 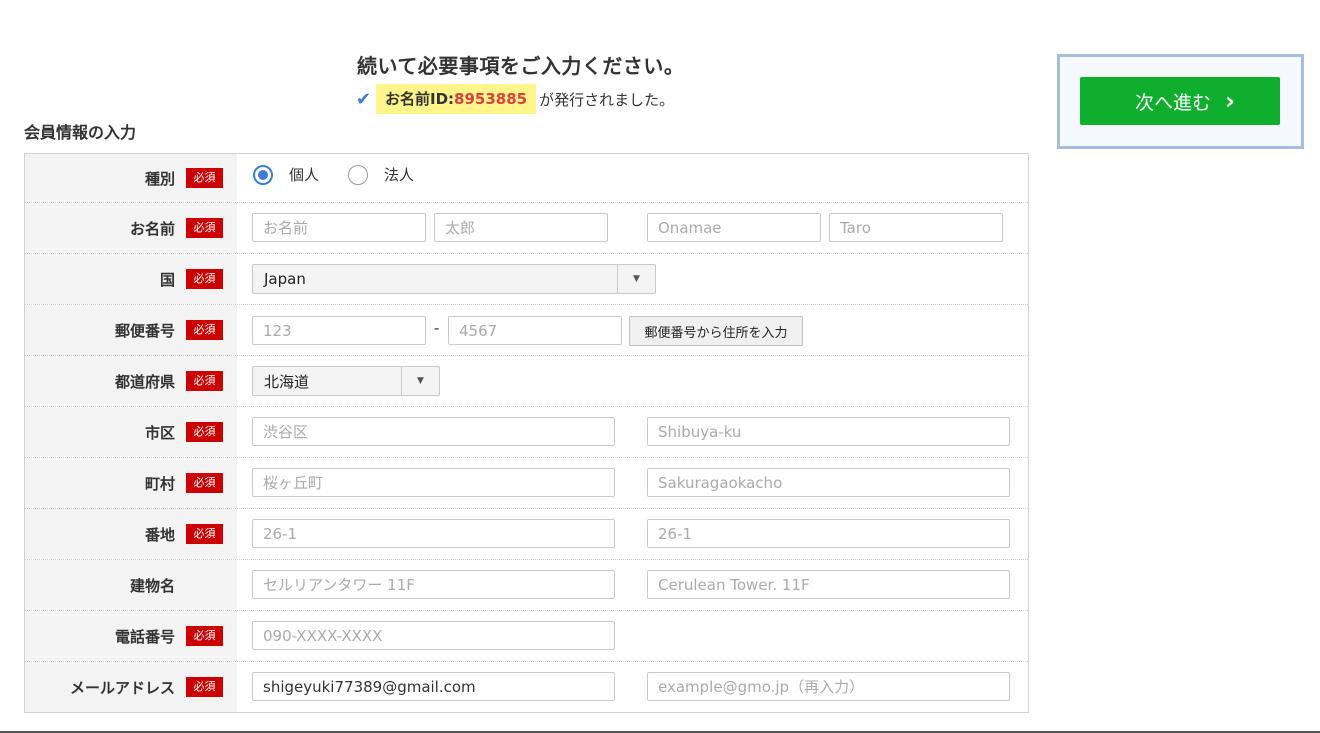 What do you see at coordinates (632, 636) in the screenshot?
I see `phone-field` at bounding box center [632, 636].